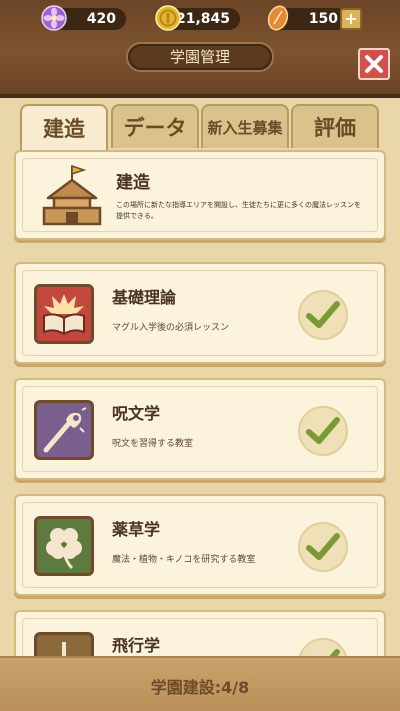  Describe the element at coordinates (171, 328) in the screenshot. I see `classroom-description: マグル入学後の必須レッスン` at that location.